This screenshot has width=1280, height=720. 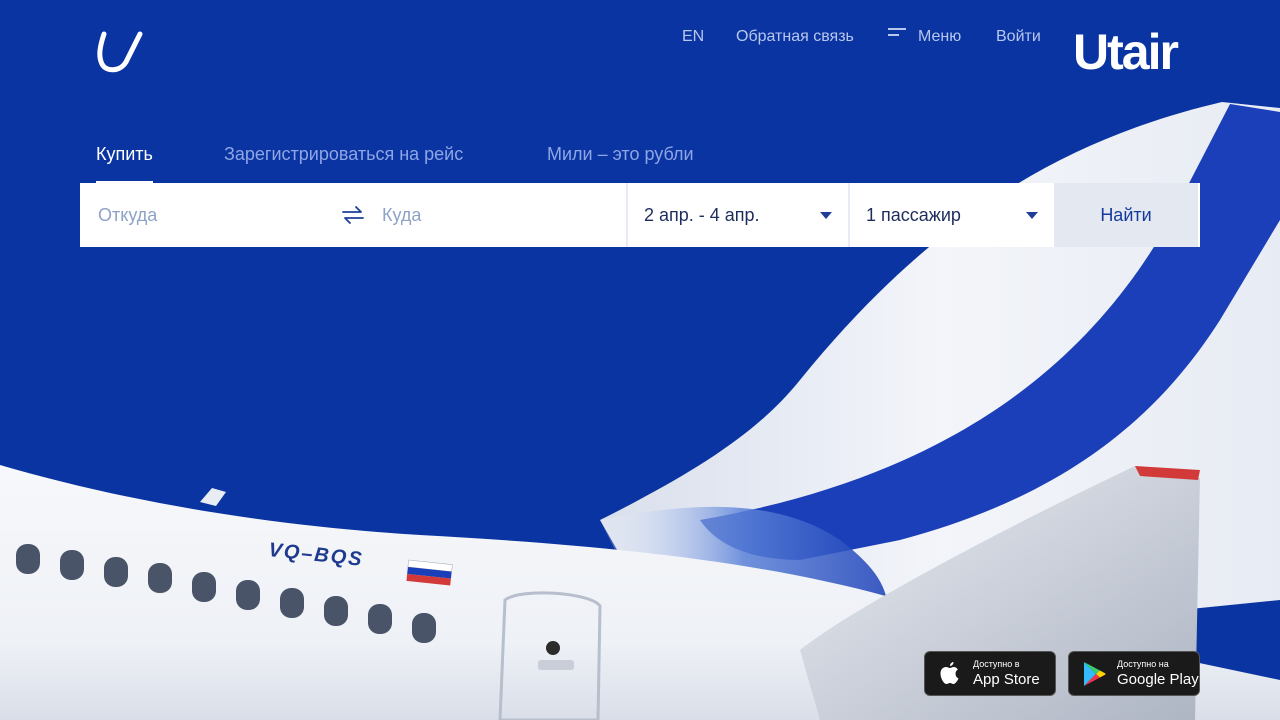 What do you see at coordinates (1018, 37) in the screenshot?
I see `login-link: Войти` at bounding box center [1018, 37].